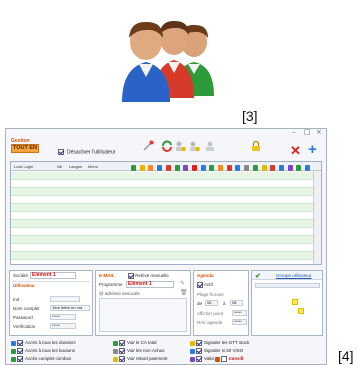 The image size is (358, 365). What do you see at coordinates (216, 351) in the screenshot?
I see `right-option: Signaler si 50 VISO` at bounding box center [216, 351].